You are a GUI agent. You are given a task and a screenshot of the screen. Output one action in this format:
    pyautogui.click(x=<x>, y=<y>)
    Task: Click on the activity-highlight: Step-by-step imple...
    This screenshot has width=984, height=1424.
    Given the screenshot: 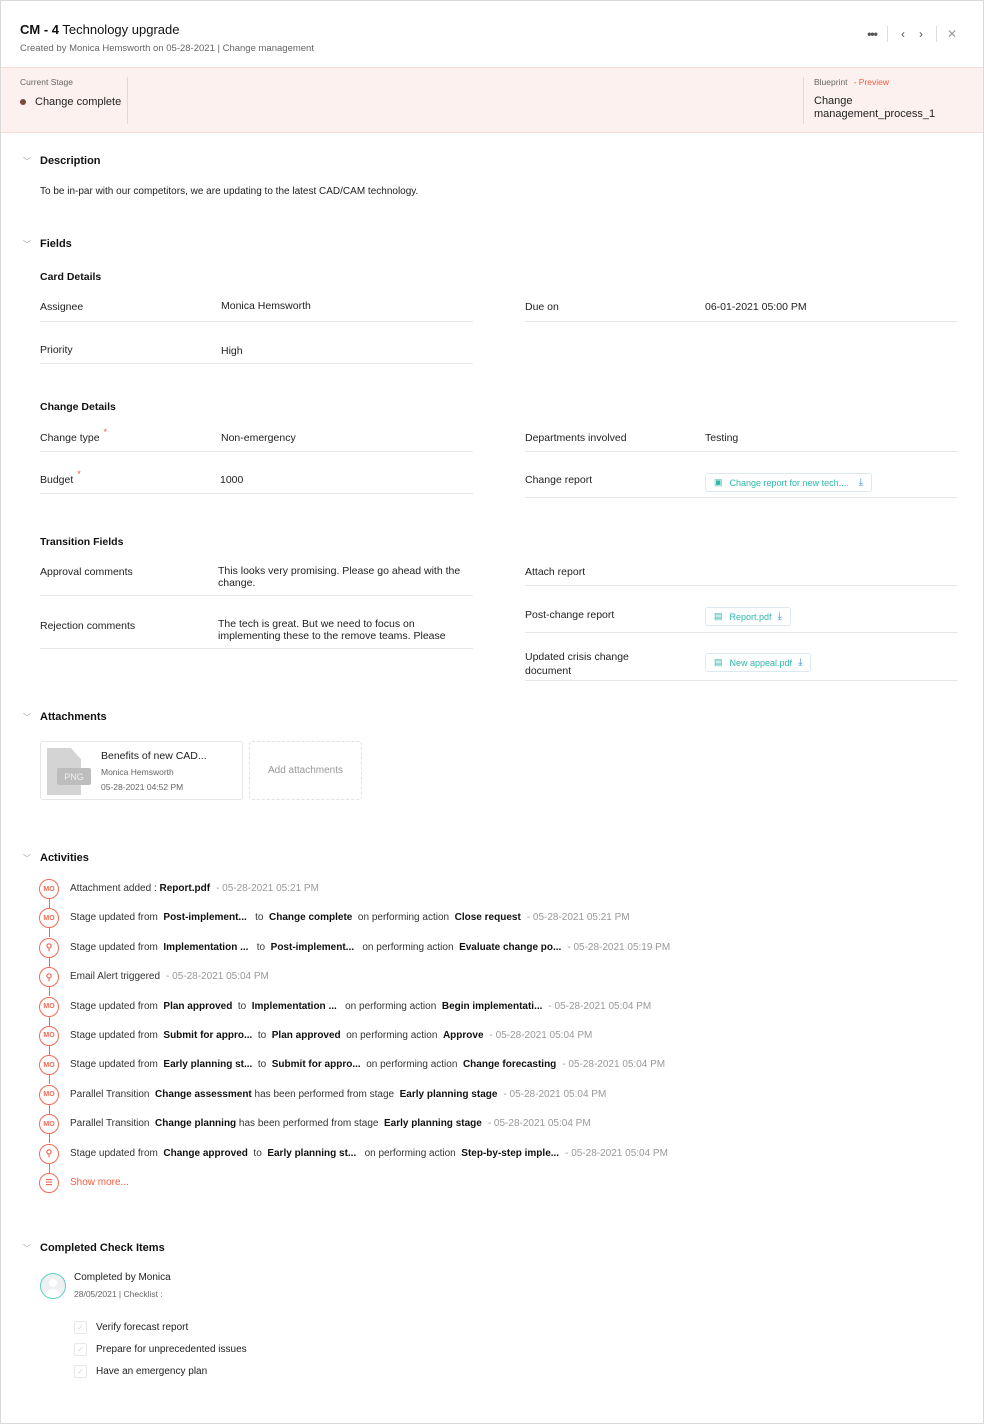 What is the action you would take?
    pyautogui.click(x=510, y=1153)
    